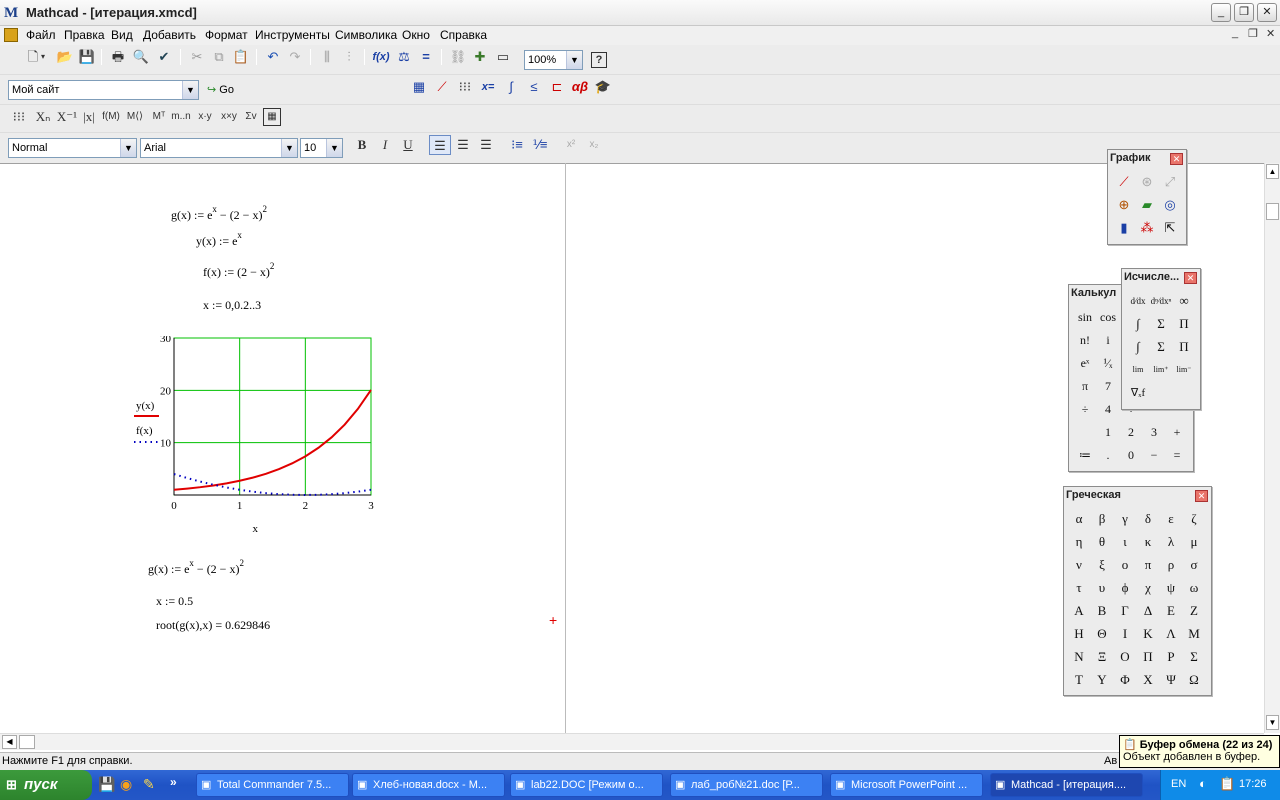  What do you see at coordinates (1108, 363) in the screenshot?
I see `calculator-key: ¹⁄ₓ` at bounding box center [1108, 363].